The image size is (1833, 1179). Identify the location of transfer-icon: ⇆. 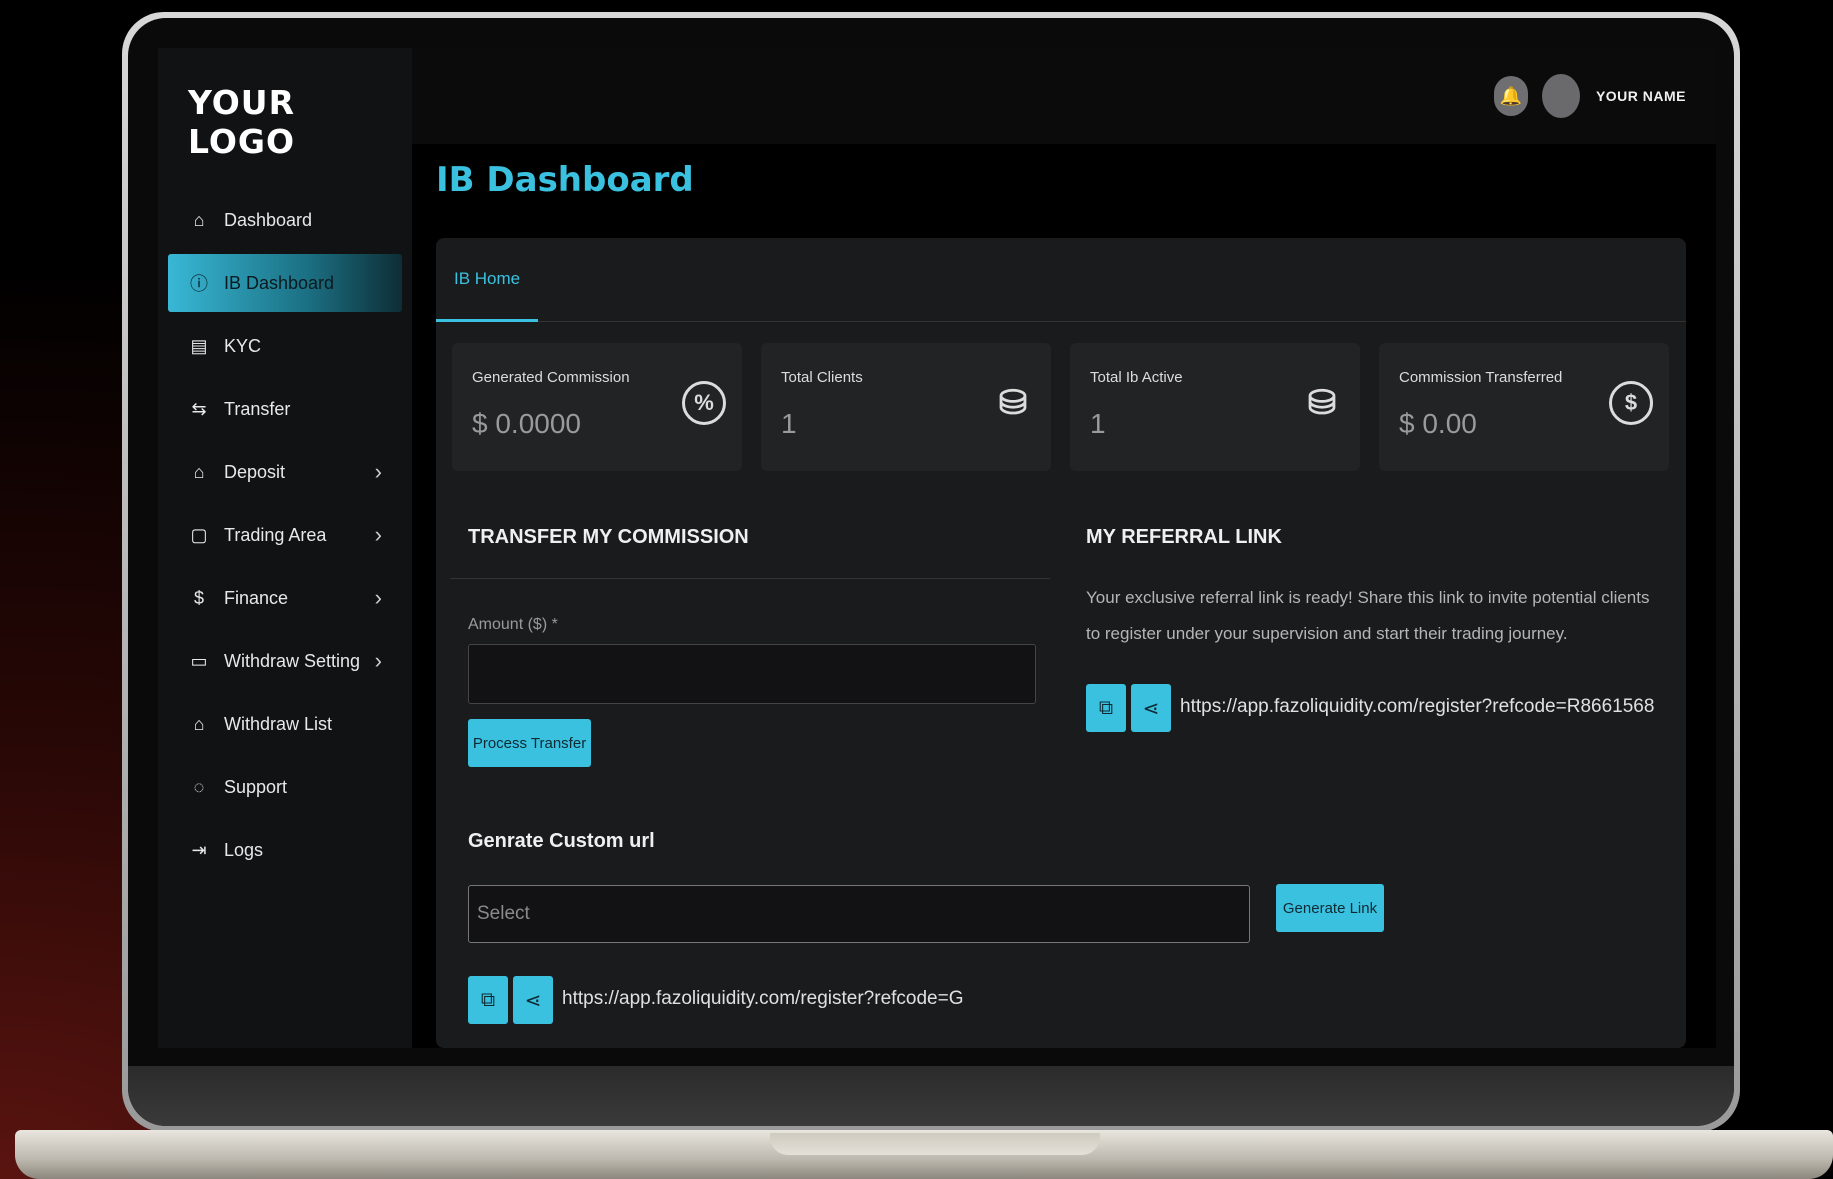
(199, 408).